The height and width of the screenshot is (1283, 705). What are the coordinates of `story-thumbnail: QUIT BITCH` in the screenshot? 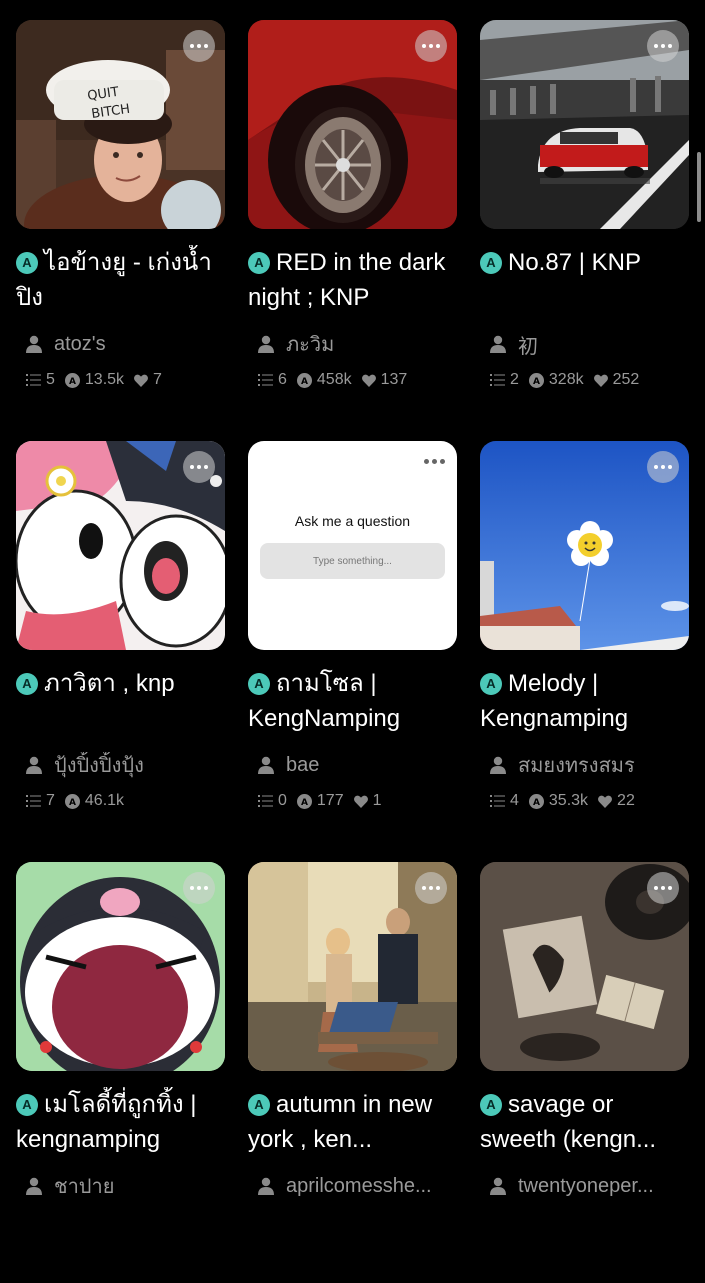 It's located at (120, 124).